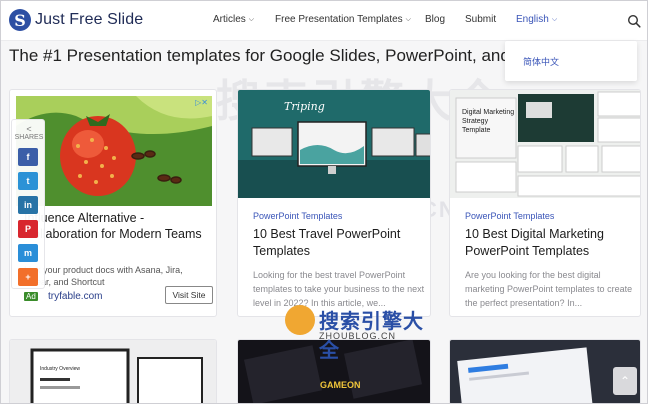 This screenshot has height=404, width=648. What do you see at coordinates (29, 137) in the screenshot?
I see `shares-label: SHARES` at bounding box center [29, 137].